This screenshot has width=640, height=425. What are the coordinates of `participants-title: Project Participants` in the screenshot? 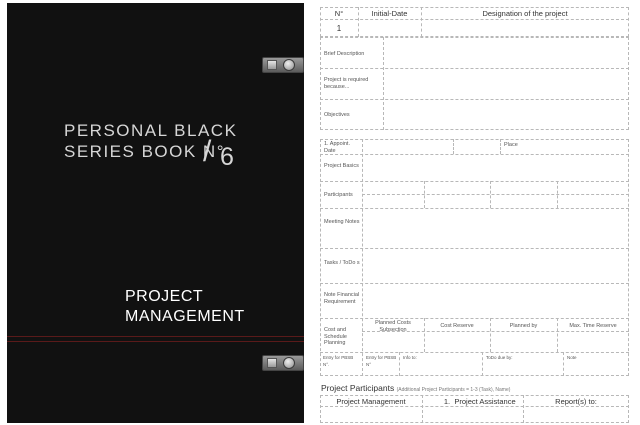 It's located at (358, 388).